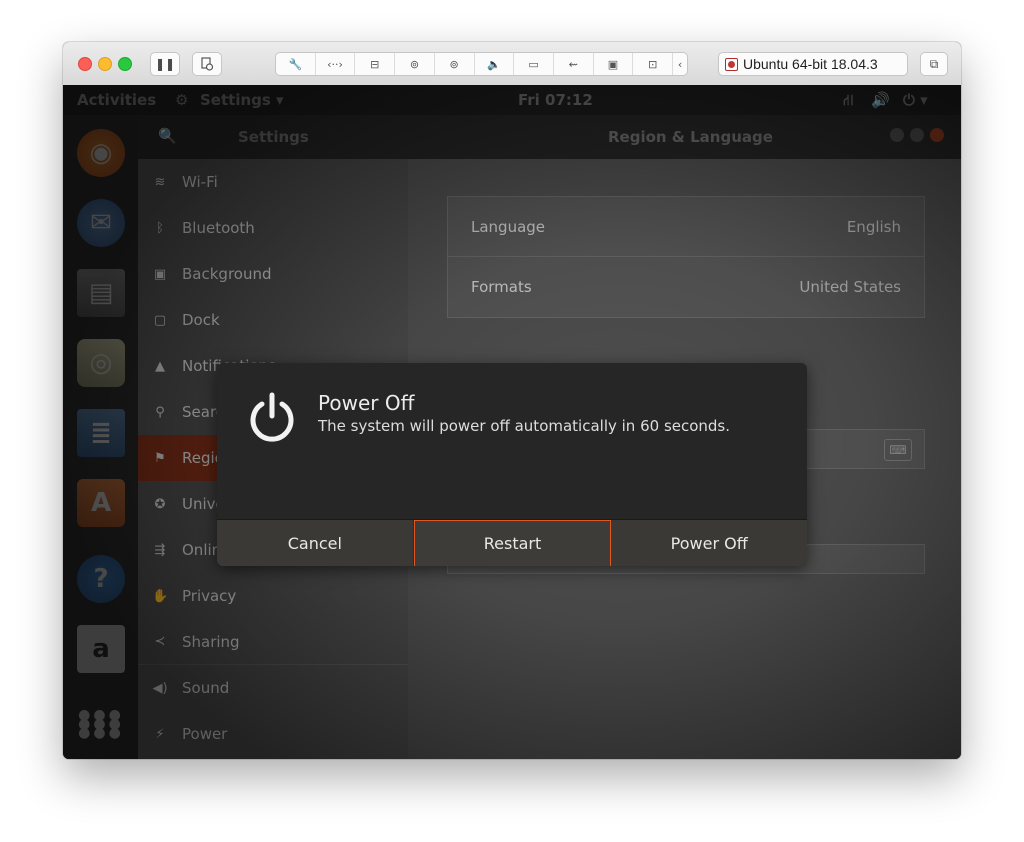 Image resolution: width=1024 pixels, height=842 pixels. What do you see at coordinates (549, 137) in the screenshot?
I see `settings-header-bar: 🔍 Settings Region & Language` at bounding box center [549, 137].